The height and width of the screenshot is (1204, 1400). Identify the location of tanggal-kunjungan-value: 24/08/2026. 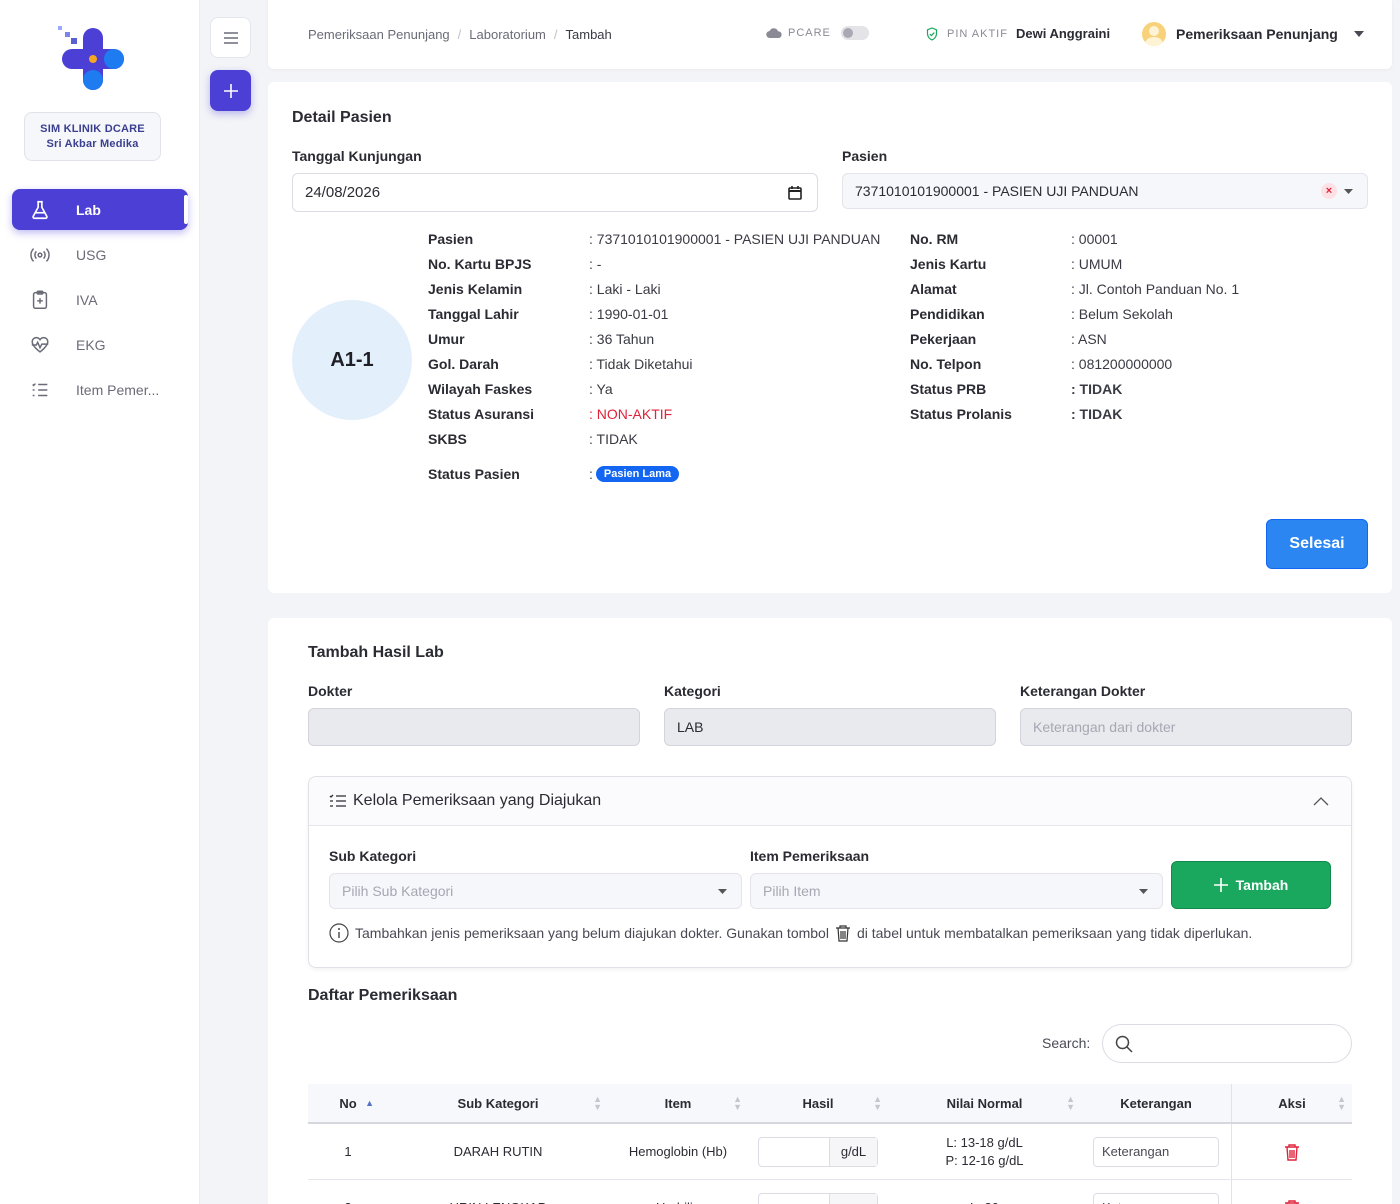
(343, 192).